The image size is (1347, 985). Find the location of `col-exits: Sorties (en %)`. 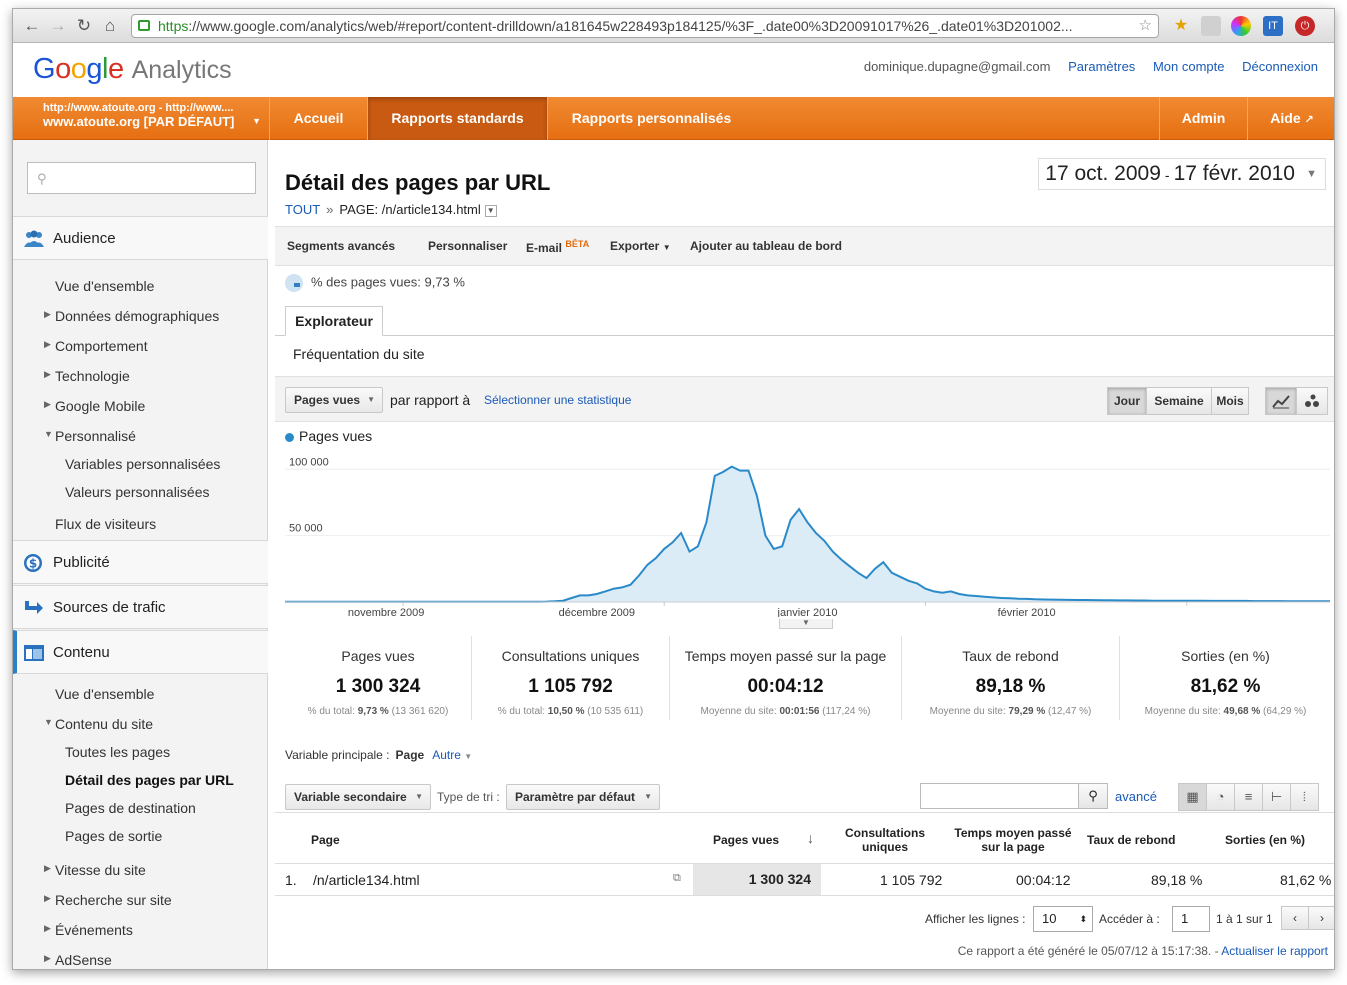

col-exits: Sorties (en %) is located at coordinates (1265, 840).